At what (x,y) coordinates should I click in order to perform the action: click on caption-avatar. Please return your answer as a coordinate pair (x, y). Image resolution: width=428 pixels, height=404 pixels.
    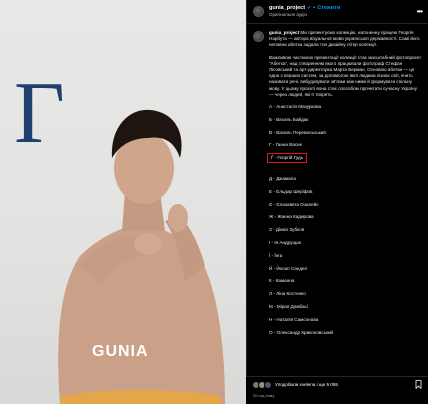
    Looking at the image, I should click on (258, 36).